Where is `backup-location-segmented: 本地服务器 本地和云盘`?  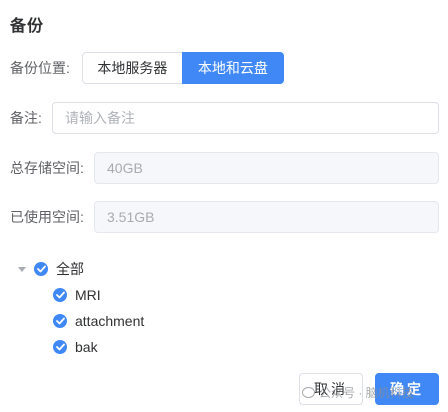 backup-location-segmented: 本地服务器 本地和云盘 is located at coordinates (182, 68).